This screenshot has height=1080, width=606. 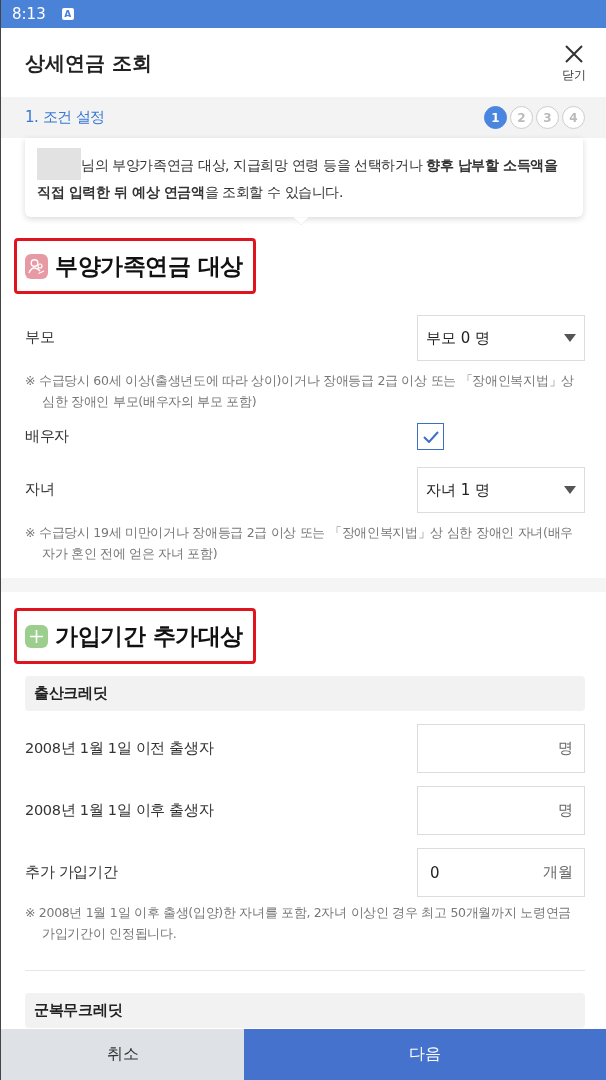 What do you see at coordinates (122, 1054) in the screenshot?
I see `cancel-button: 취소` at bounding box center [122, 1054].